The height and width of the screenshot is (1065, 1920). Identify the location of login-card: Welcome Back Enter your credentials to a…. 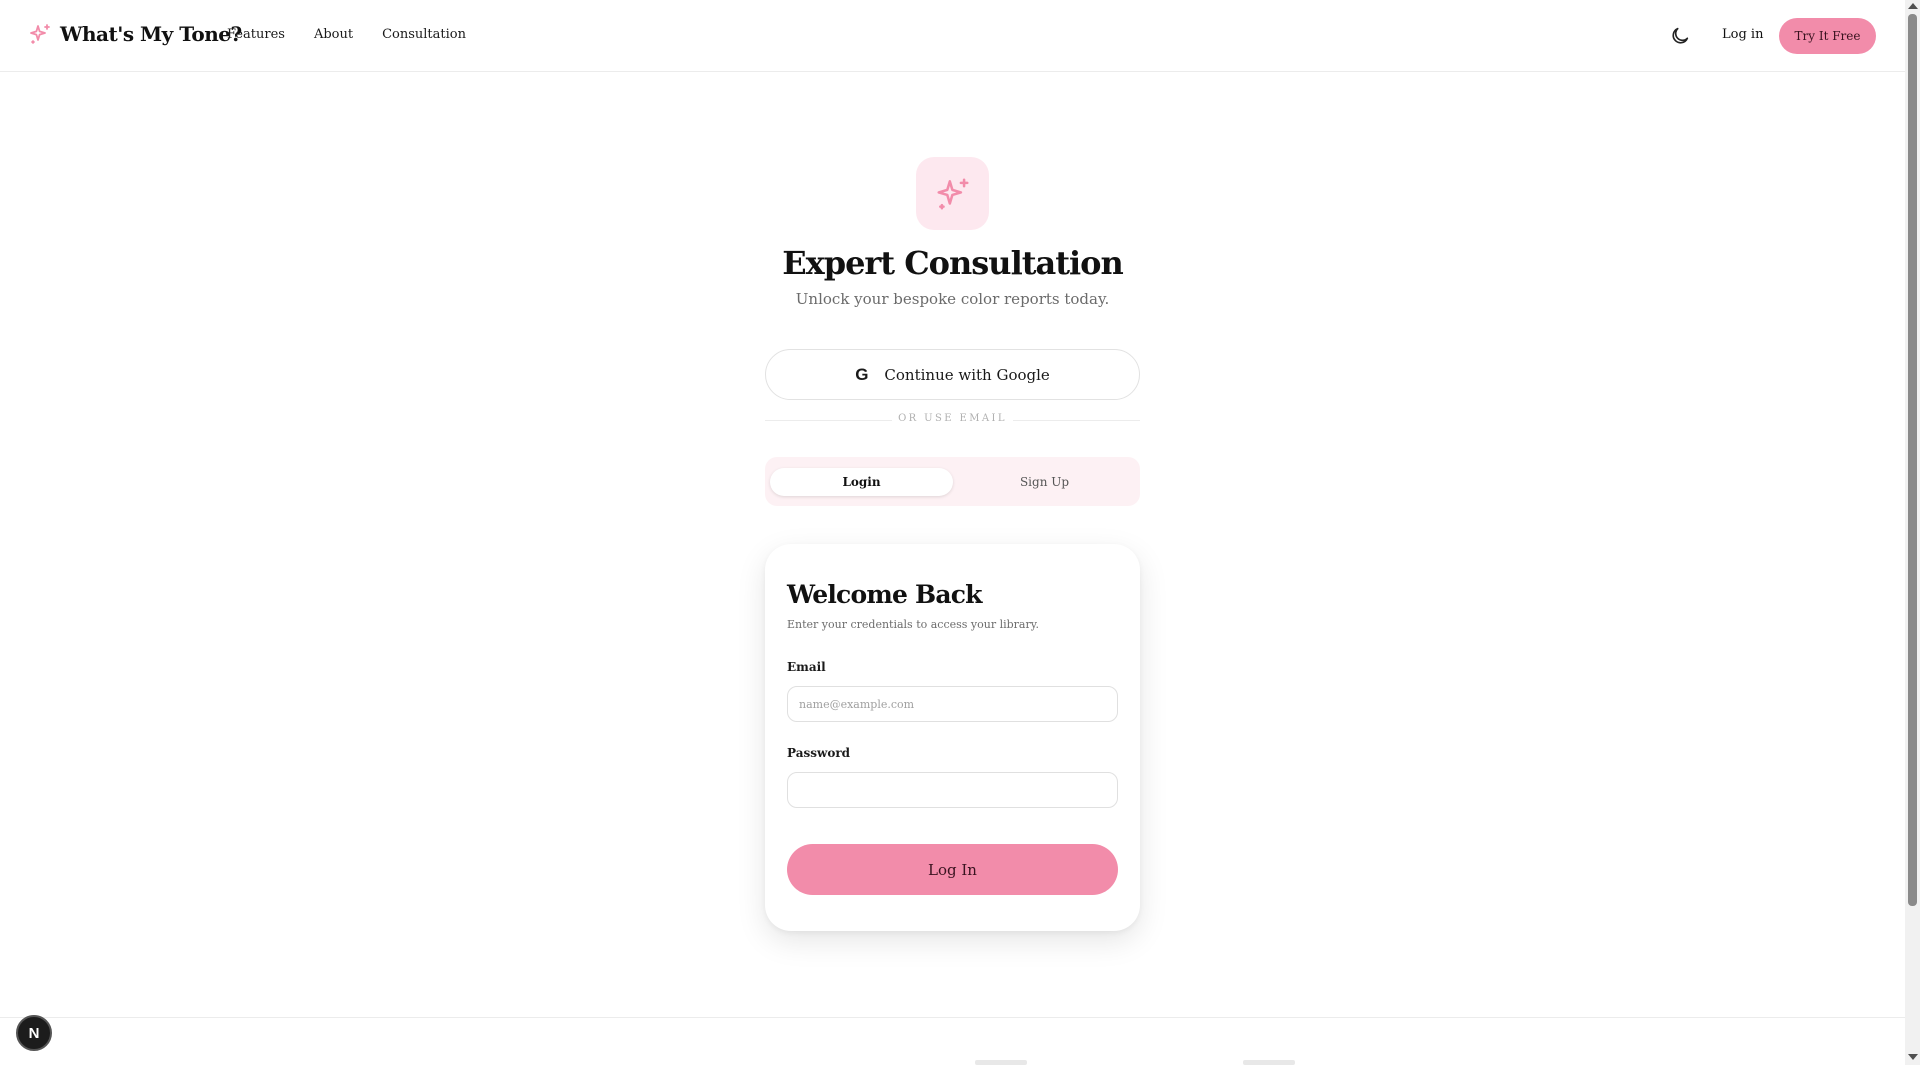
(952, 737).